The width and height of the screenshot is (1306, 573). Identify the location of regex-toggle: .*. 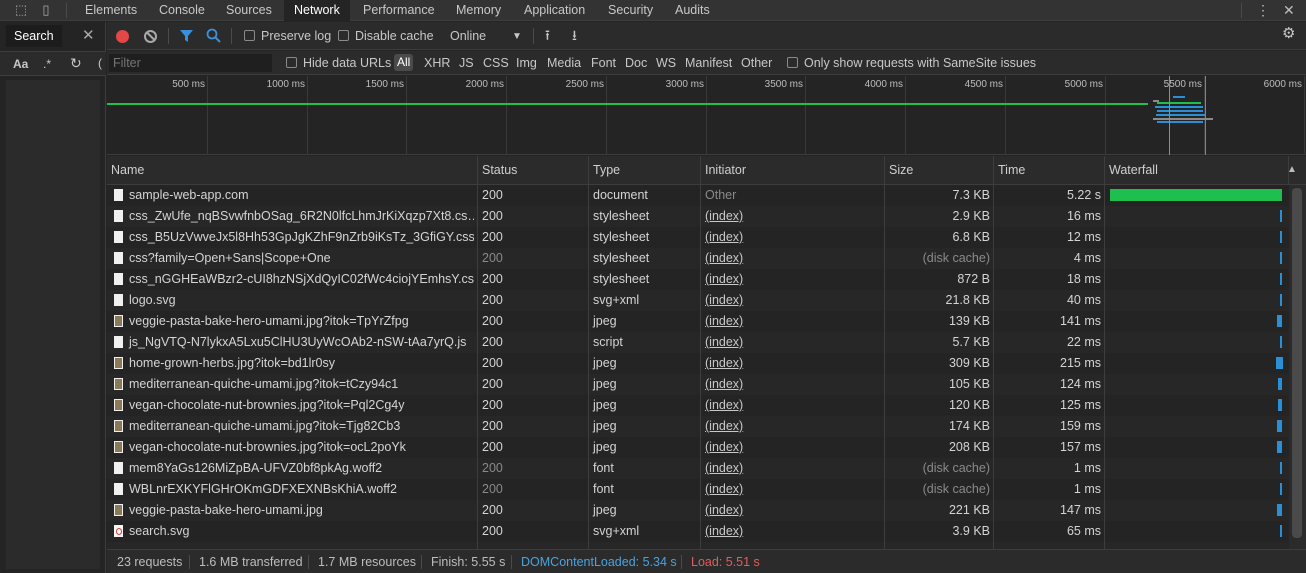
(47, 64).